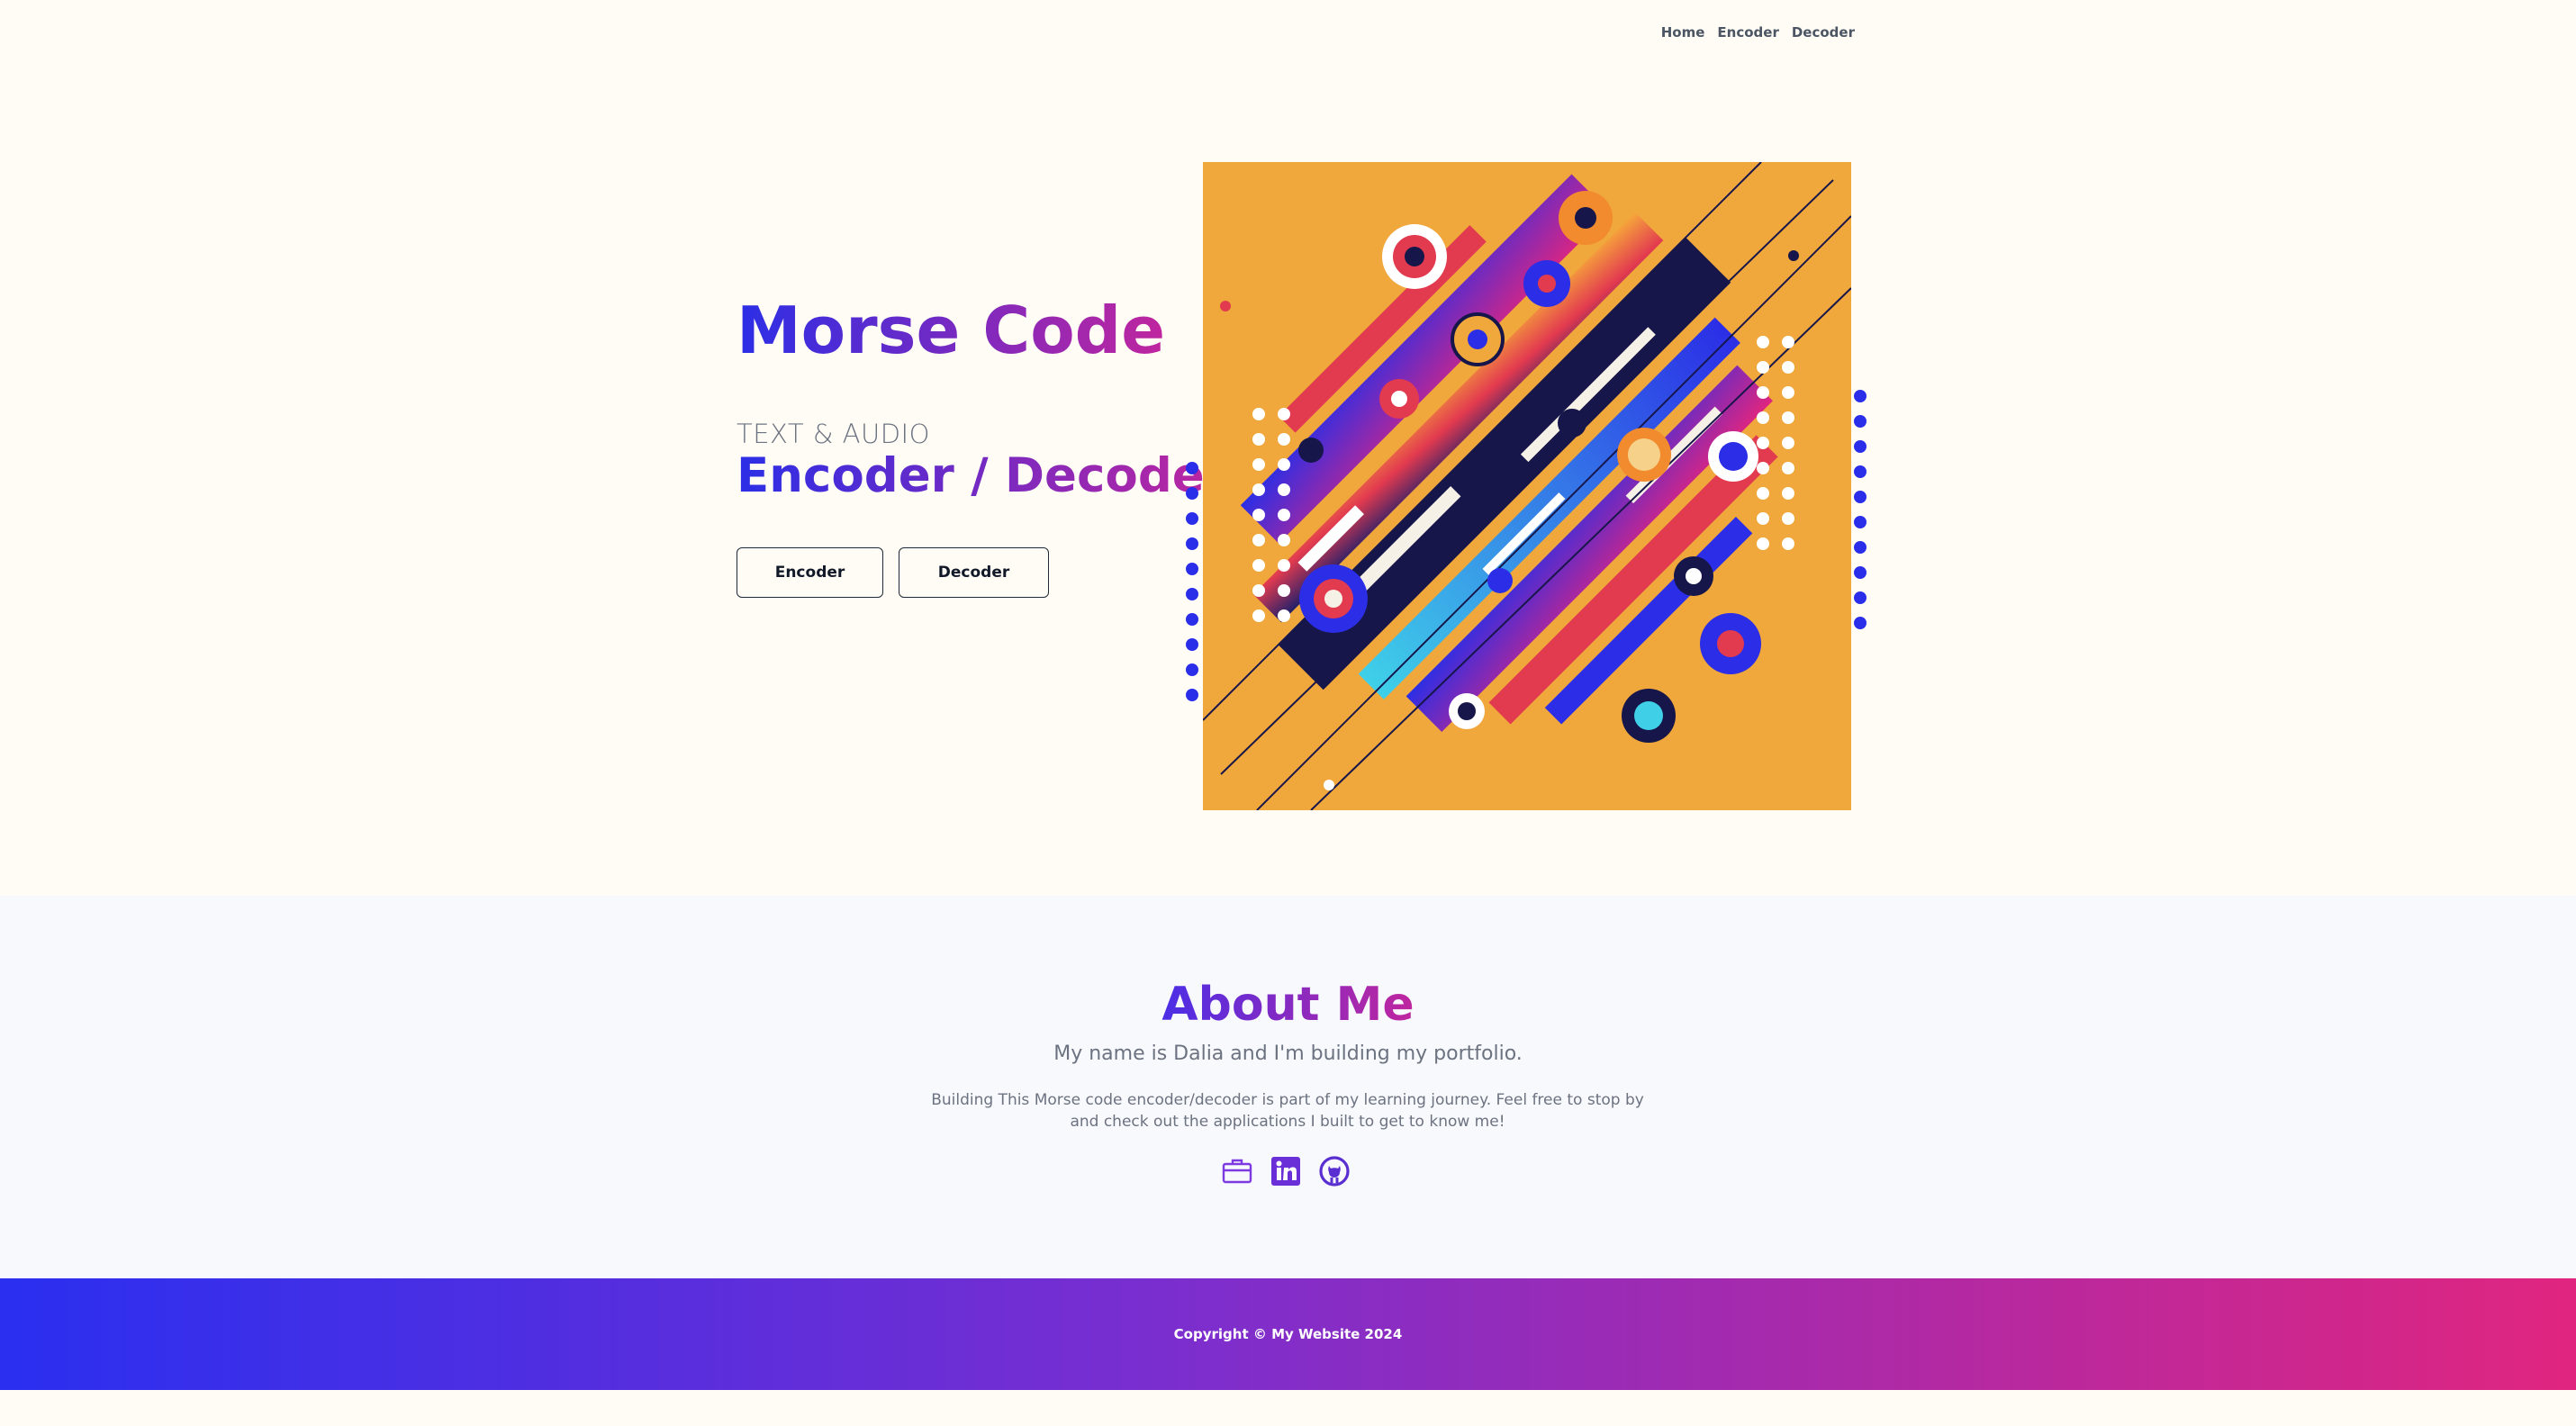 The width and height of the screenshot is (2576, 1426). I want to click on copyright-text: Copyright © My Website 2024, so click(1288, 1334).